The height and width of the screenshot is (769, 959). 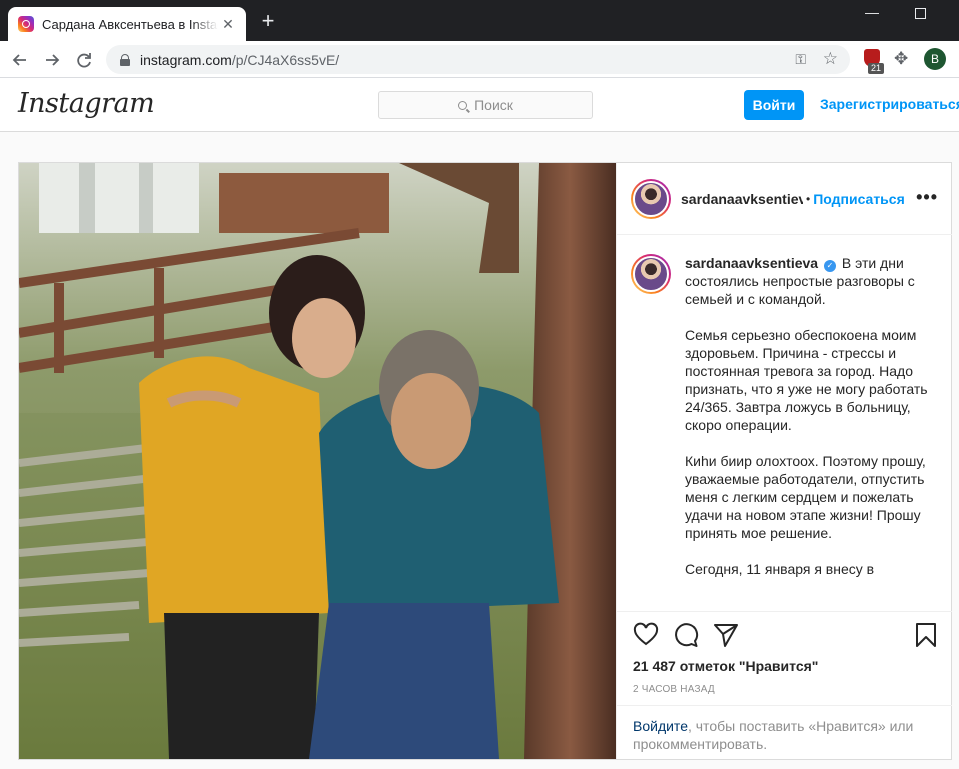 I want to click on browser-toolbar: instagram.com/p/CJ4aX6ss5vE/ ⚿ ☆ 21 ✥ B, so click(x=479, y=59).